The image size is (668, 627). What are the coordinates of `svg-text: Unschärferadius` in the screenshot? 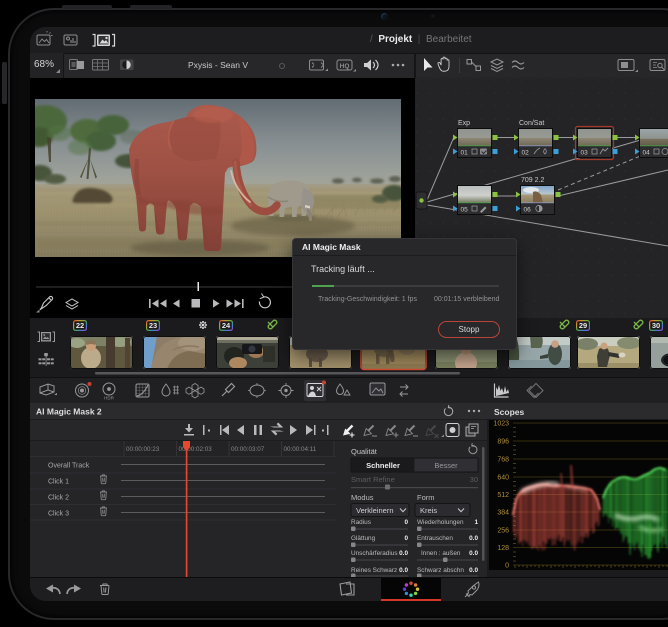 It's located at (374, 553).